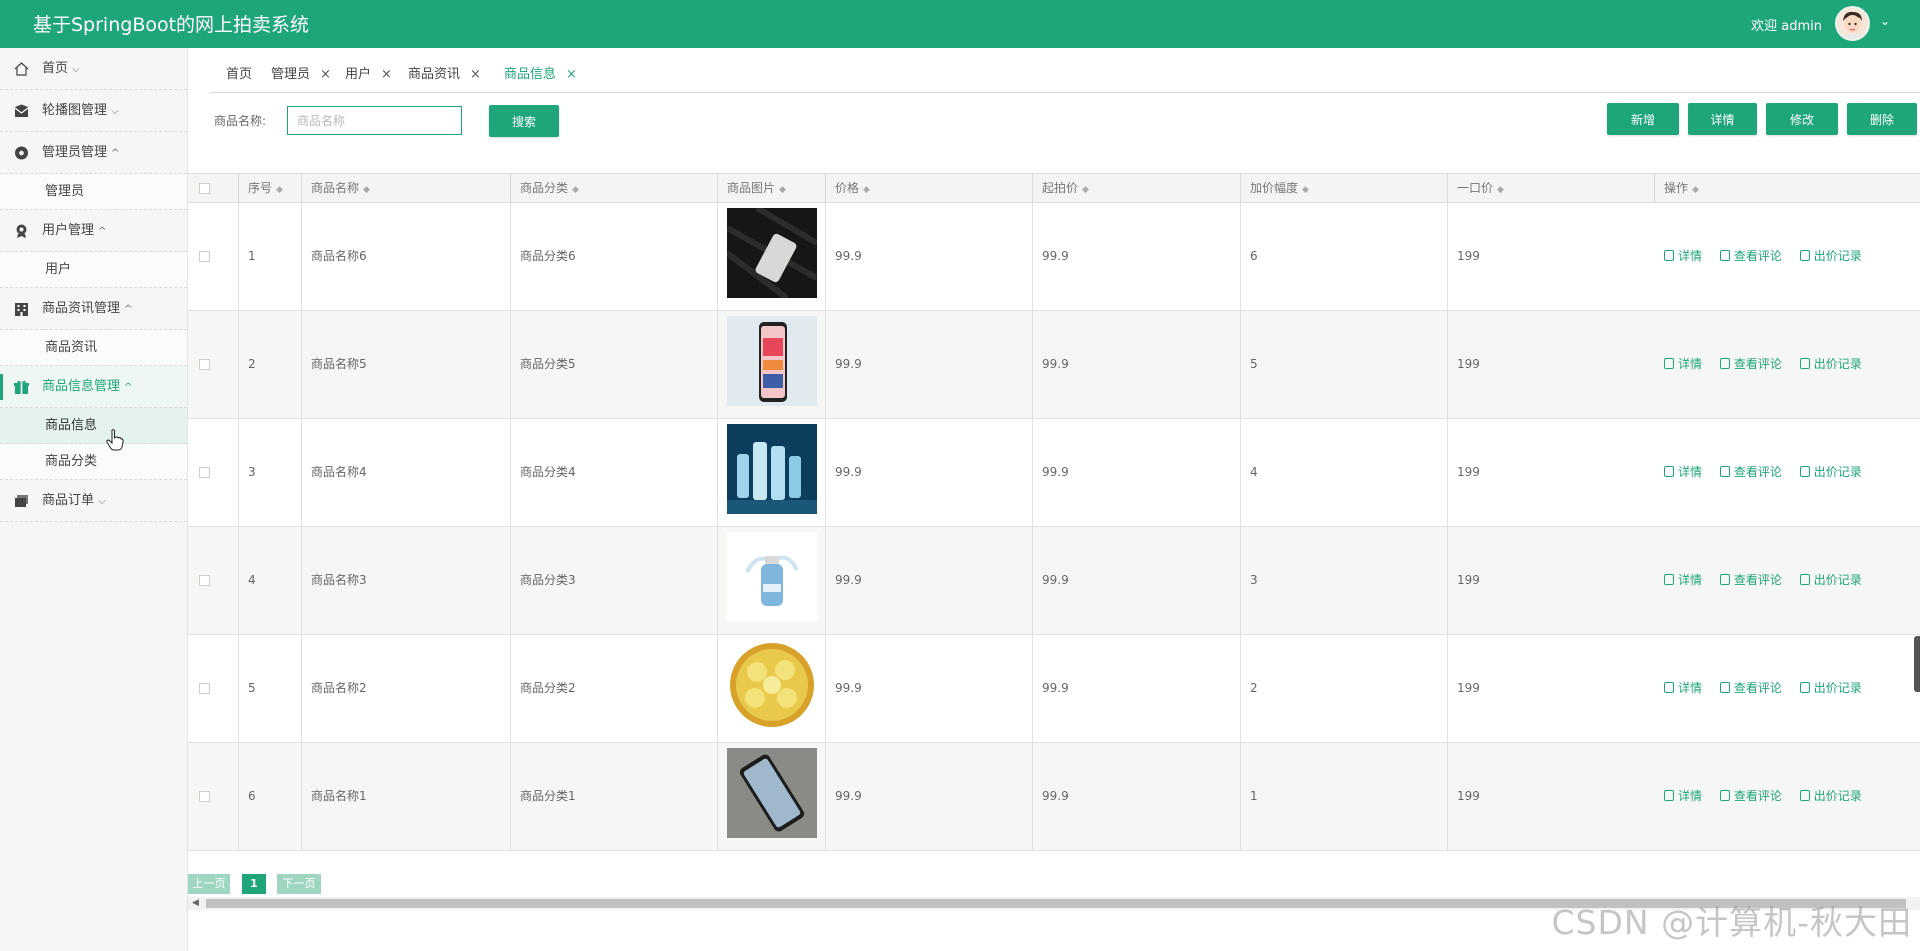  I want to click on cell-price: 99.9, so click(928, 580).